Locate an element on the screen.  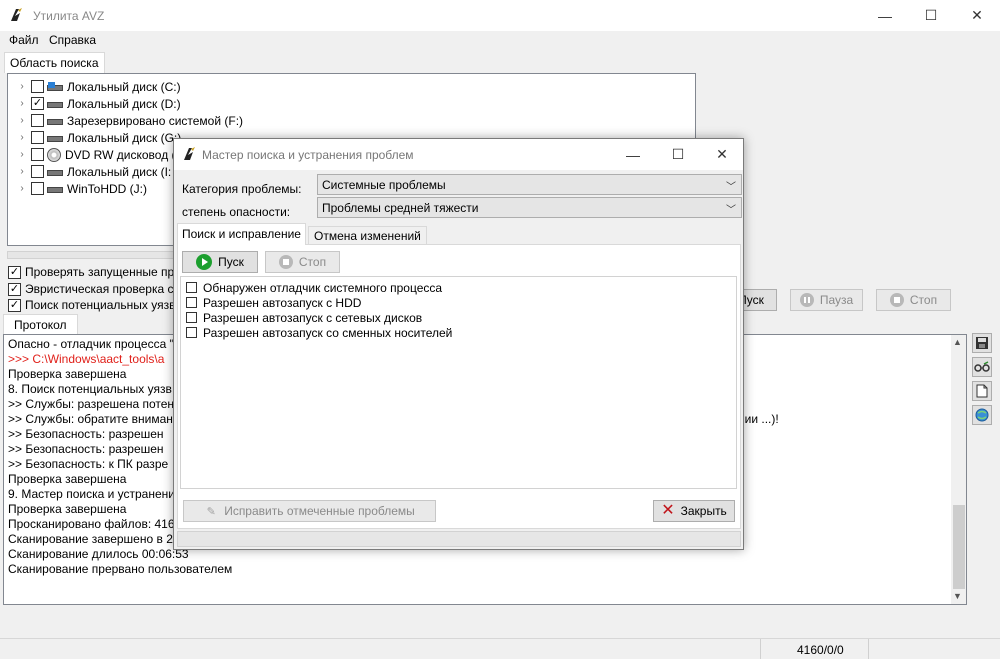
pause-icon is located at coordinates (806, 300).